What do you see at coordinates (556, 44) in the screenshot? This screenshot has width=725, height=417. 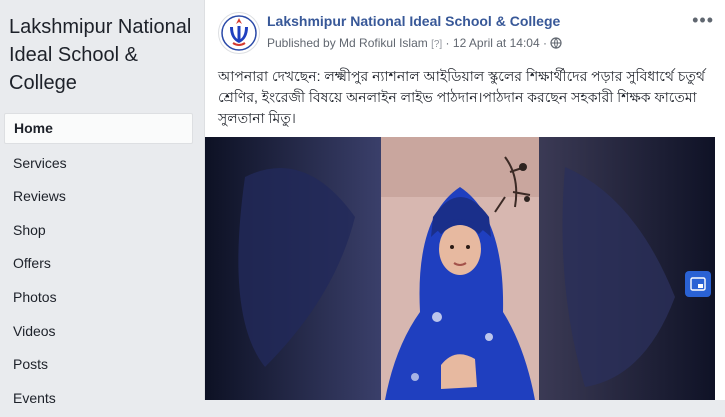 I see `globe-icon` at bounding box center [556, 44].